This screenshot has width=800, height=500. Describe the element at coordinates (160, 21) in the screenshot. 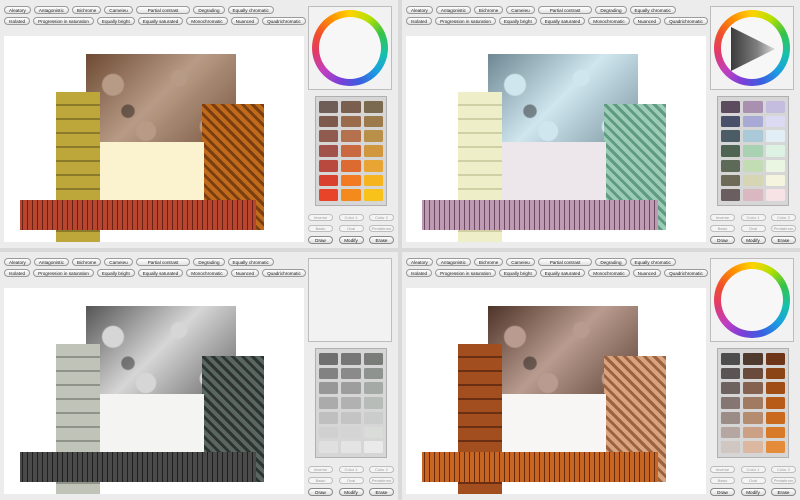

I see `harmony-button: Equally saturated` at that location.